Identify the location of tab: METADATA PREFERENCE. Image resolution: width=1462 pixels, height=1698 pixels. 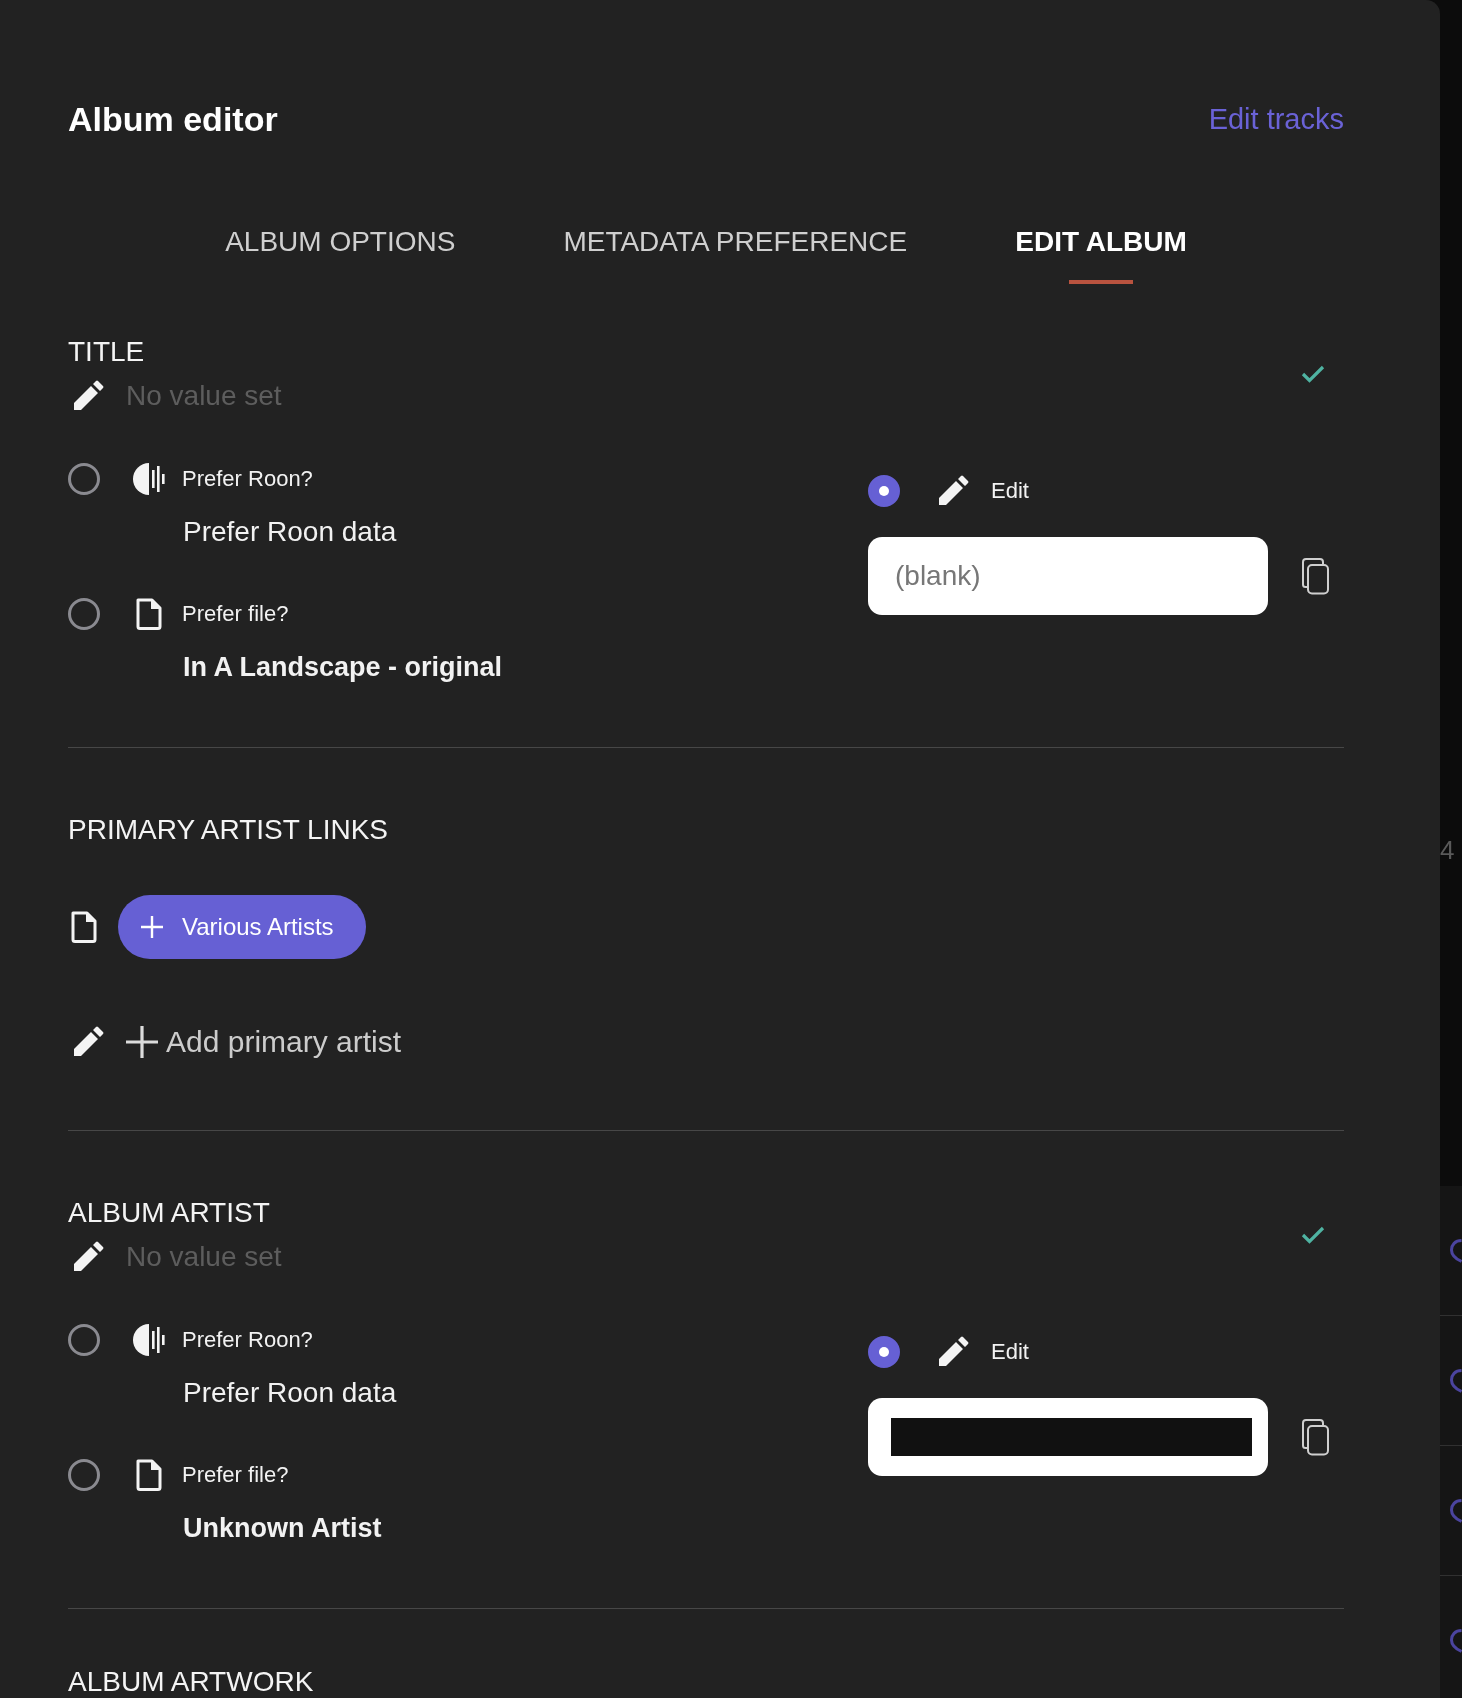
(735, 255).